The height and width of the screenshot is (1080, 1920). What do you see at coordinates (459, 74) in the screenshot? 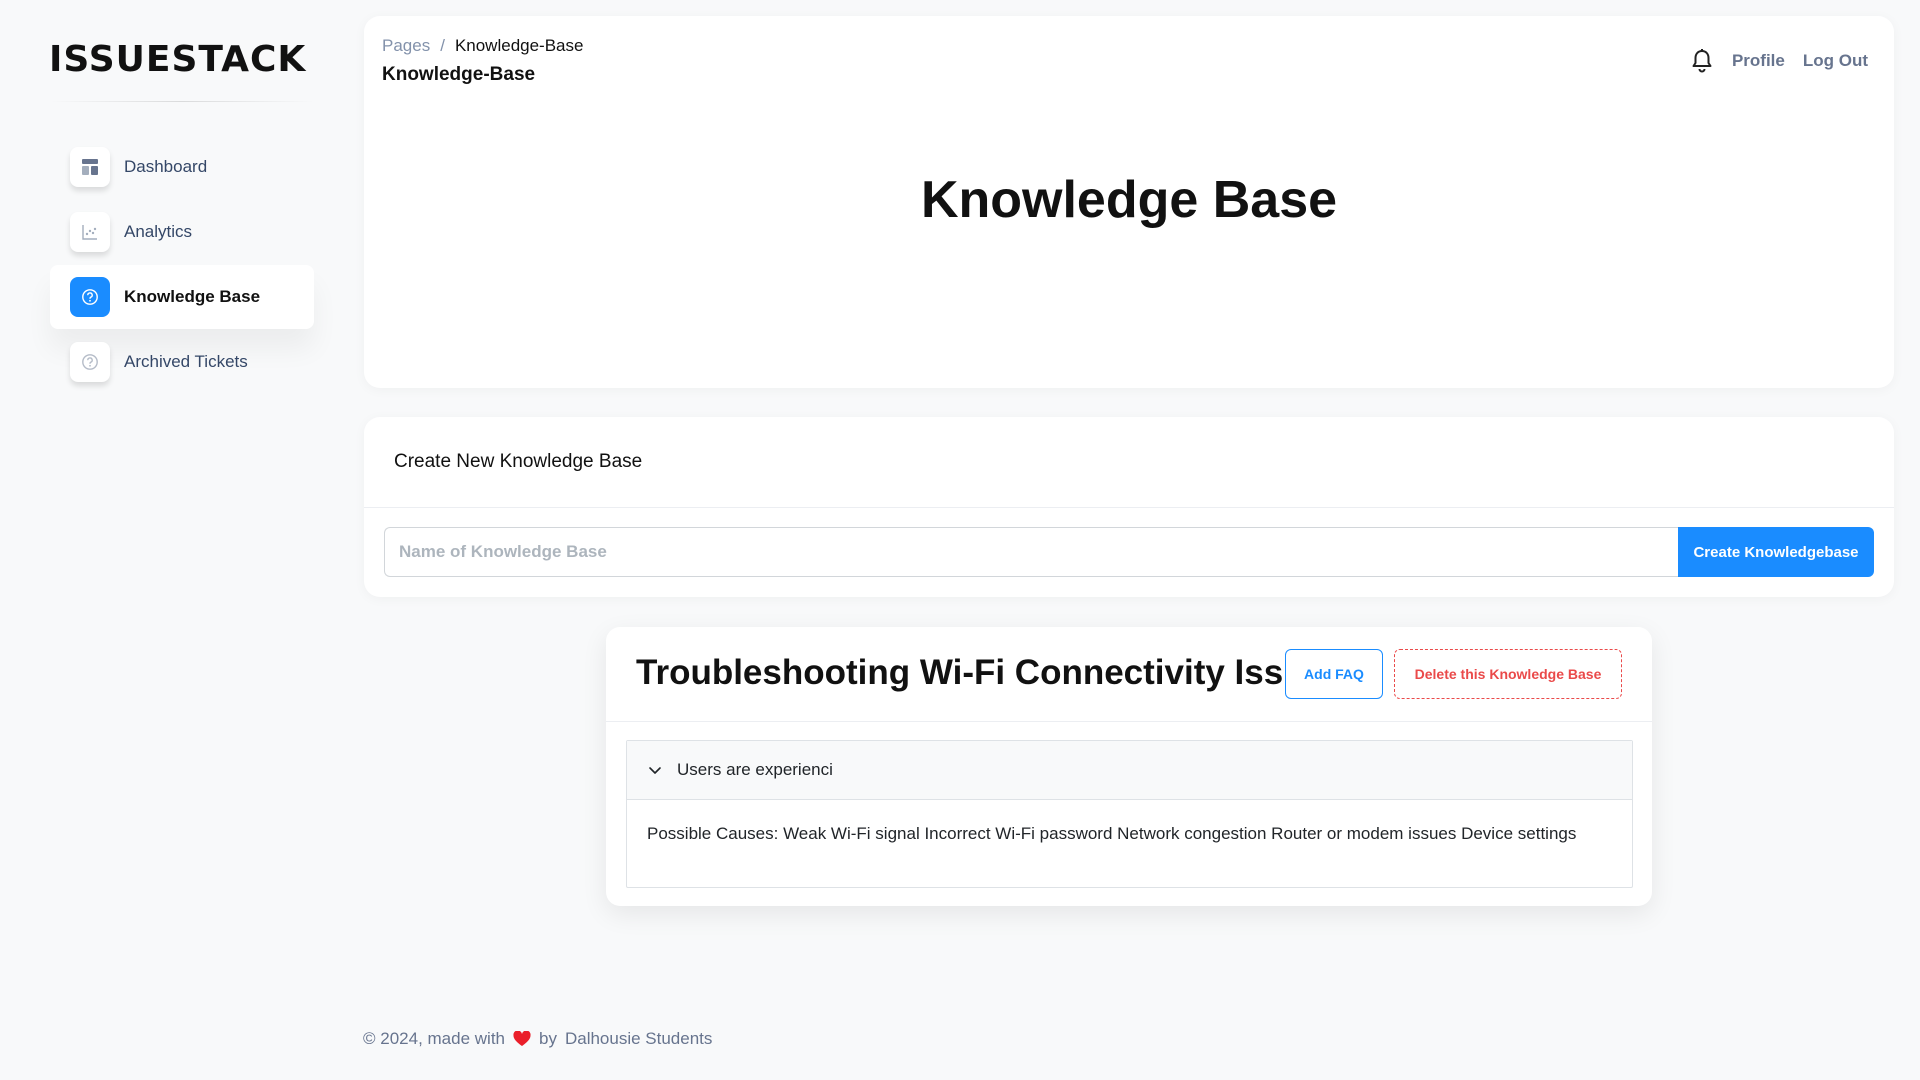
I see `page-subtitle: Knowledge-Base` at bounding box center [459, 74].